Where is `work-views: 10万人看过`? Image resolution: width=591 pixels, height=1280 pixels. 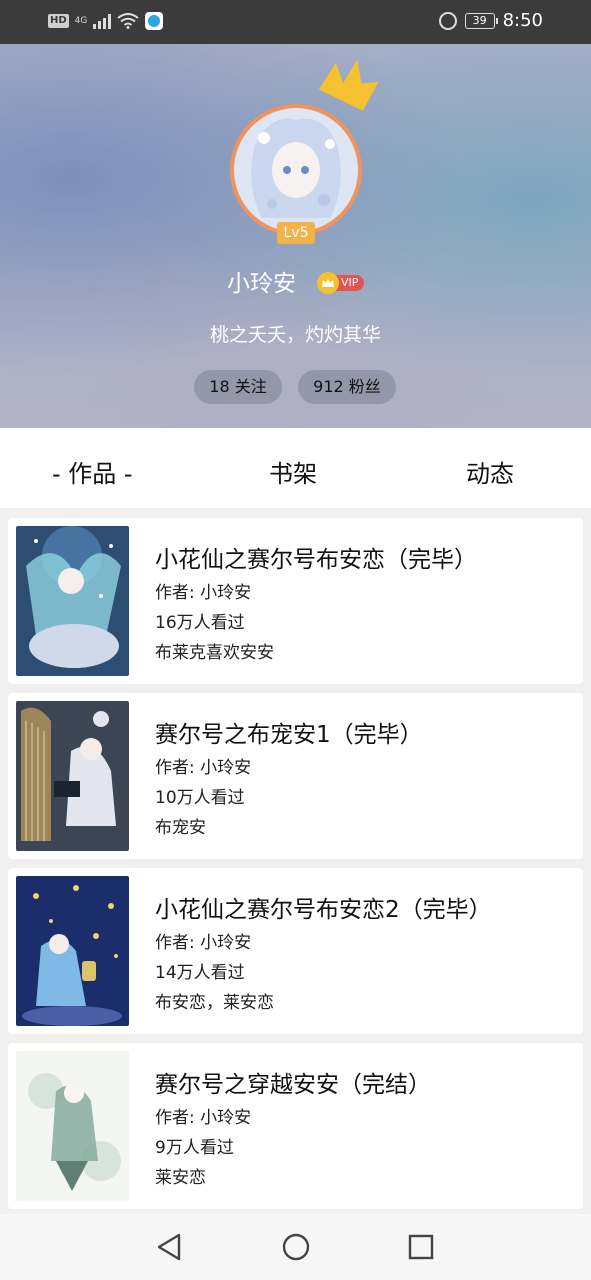
work-views: 10万人看过 is located at coordinates (200, 798).